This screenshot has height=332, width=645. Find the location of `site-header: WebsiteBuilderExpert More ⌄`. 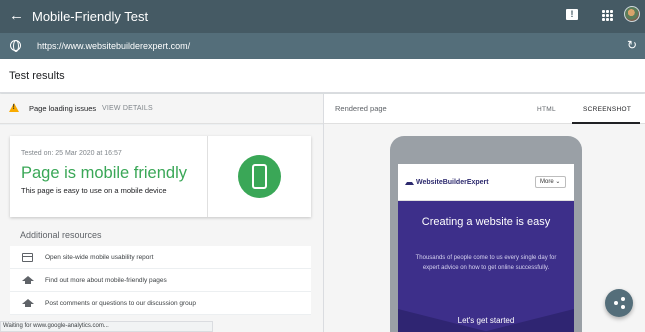

site-header: WebsiteBuilderExpert More ⌄ is located at coordinates (486, 182).